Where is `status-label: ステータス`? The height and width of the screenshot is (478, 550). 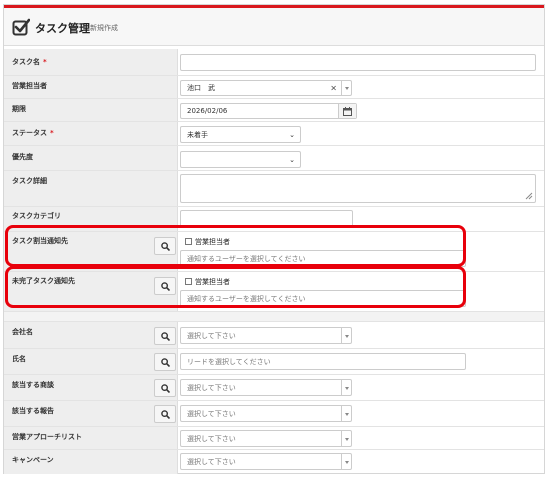 status-label: ステータス is located at coordinates (29, 133).